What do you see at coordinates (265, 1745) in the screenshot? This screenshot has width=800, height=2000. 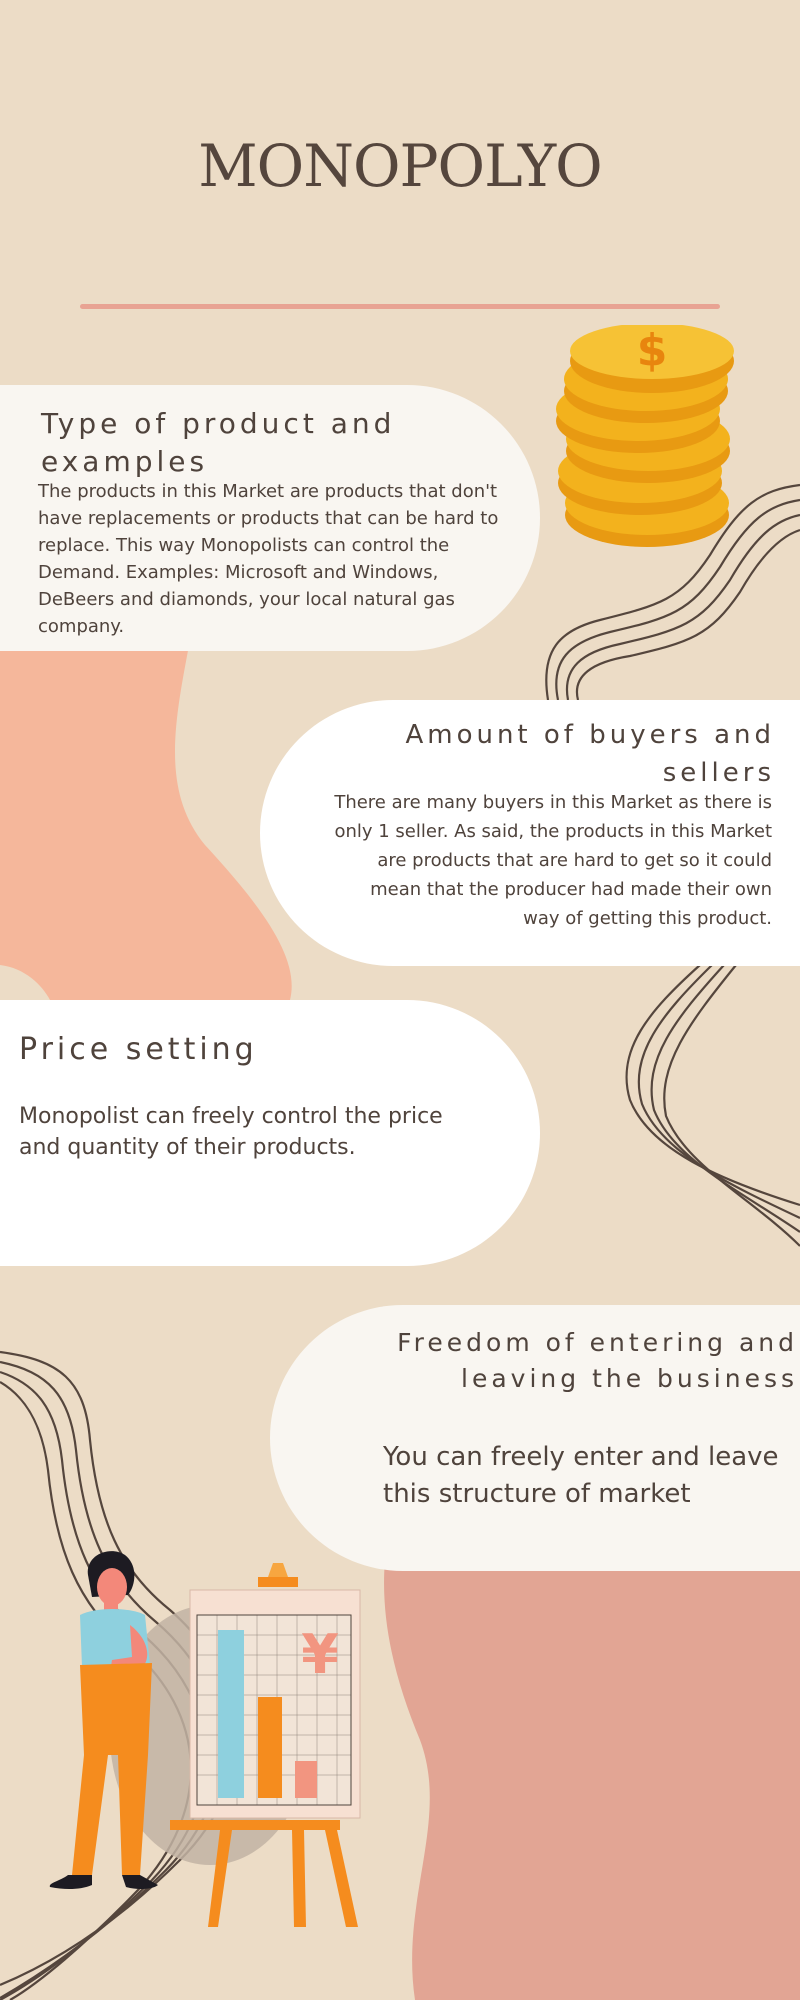 I see `bar-chart-easel-icon: ¥` at bounding box center [265, 1745].